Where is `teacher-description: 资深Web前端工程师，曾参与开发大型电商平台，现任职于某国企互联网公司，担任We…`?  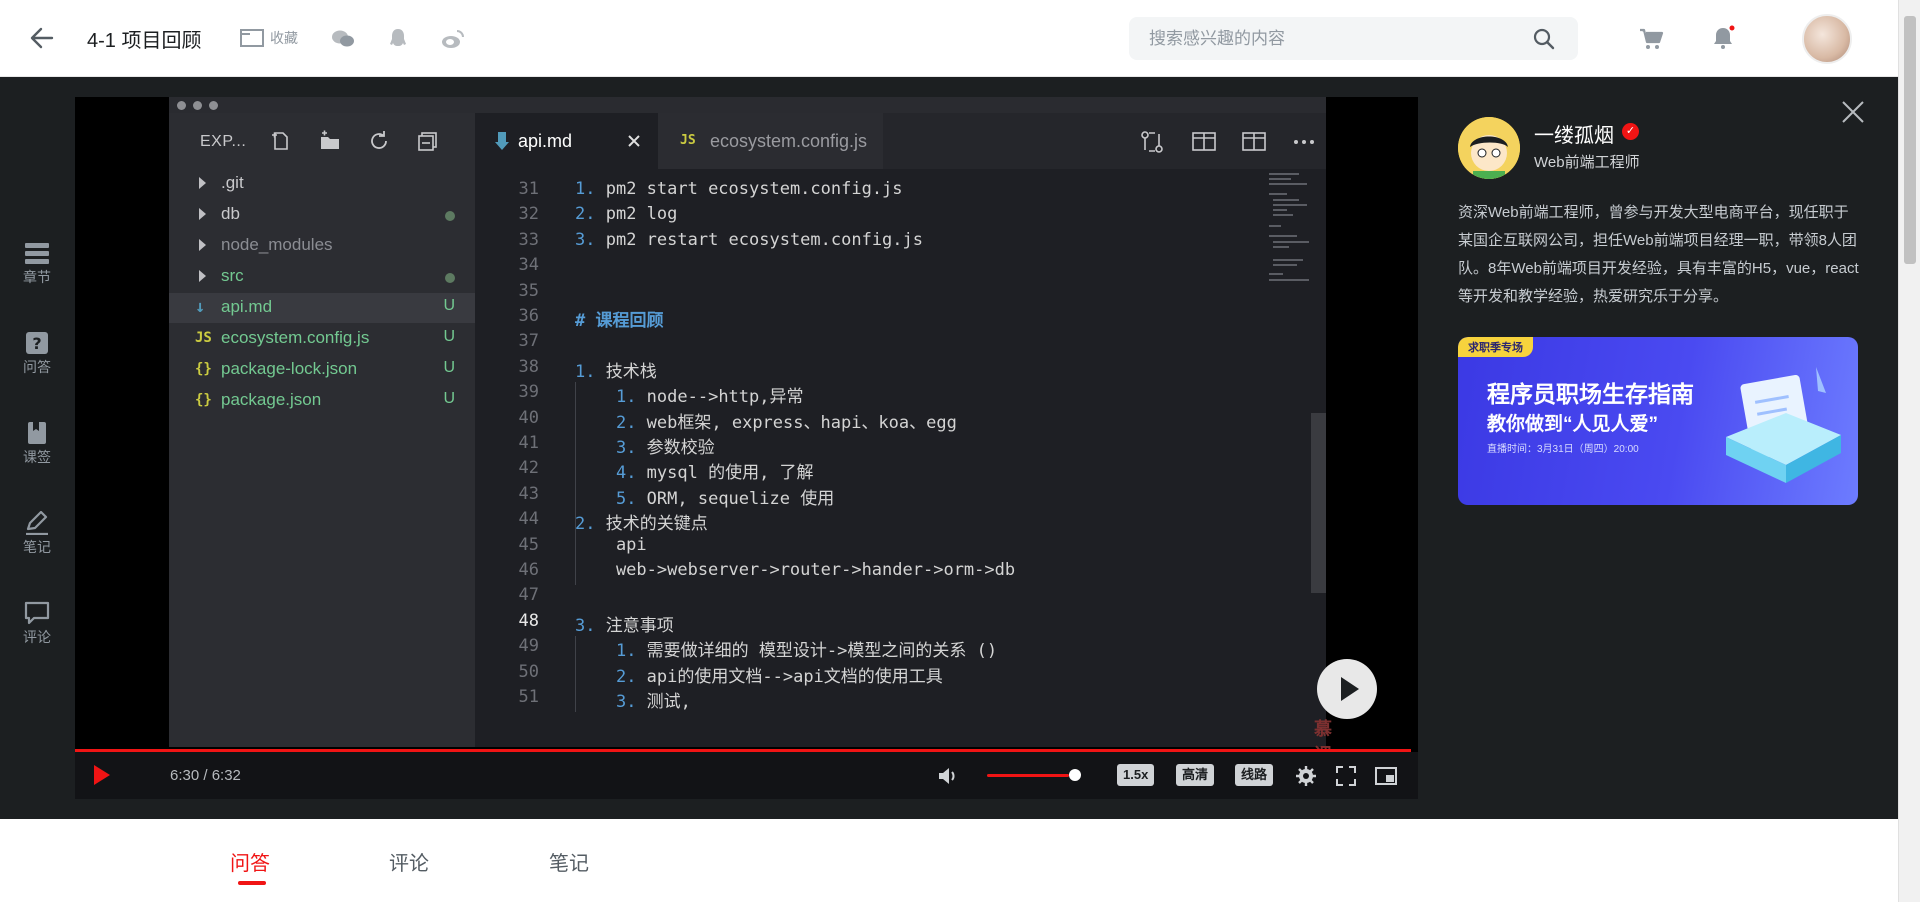
teacher-description: 资深Web前端工程师，曾参与开发大型电商平台，现任职于某国企互联网公司，担任We… is located at coordinates (1658, 254).